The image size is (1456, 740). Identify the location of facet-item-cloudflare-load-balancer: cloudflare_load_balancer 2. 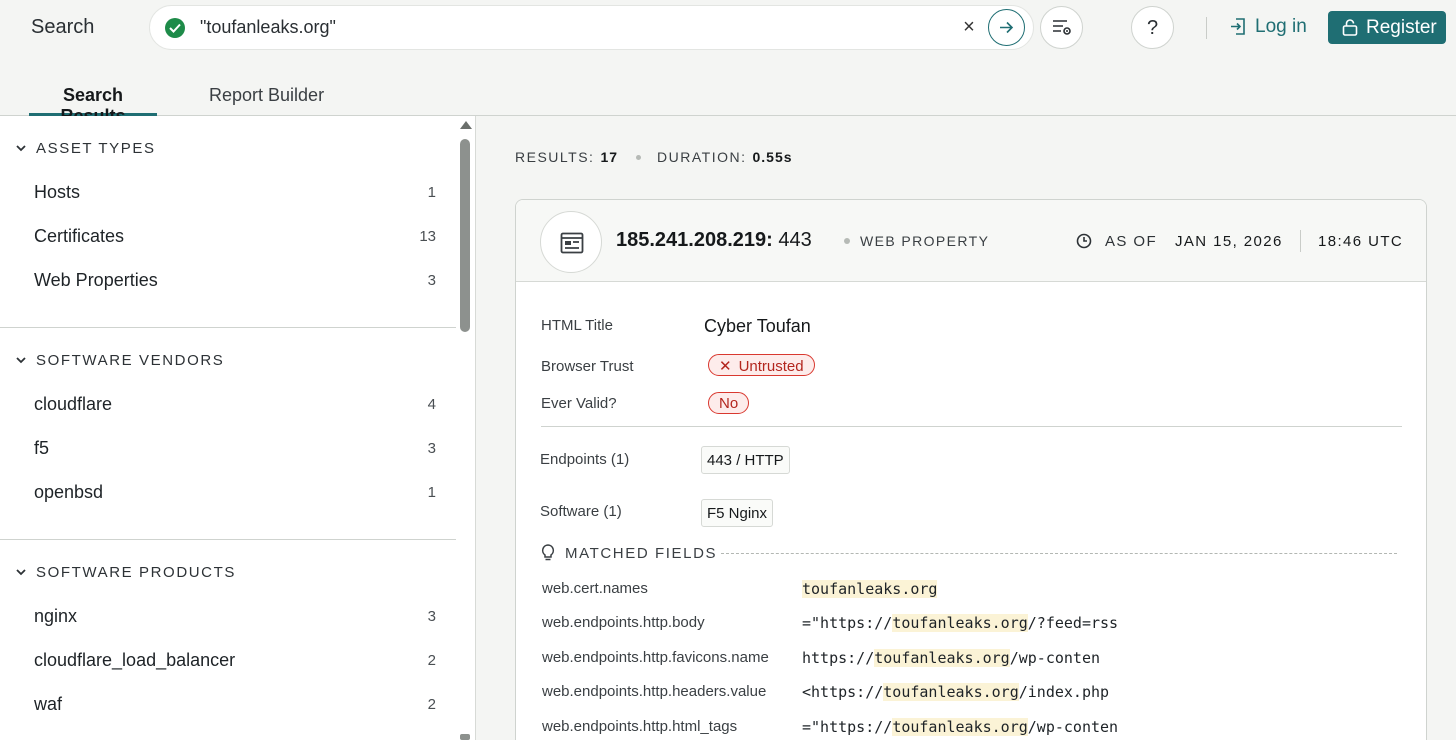
(235, 660).